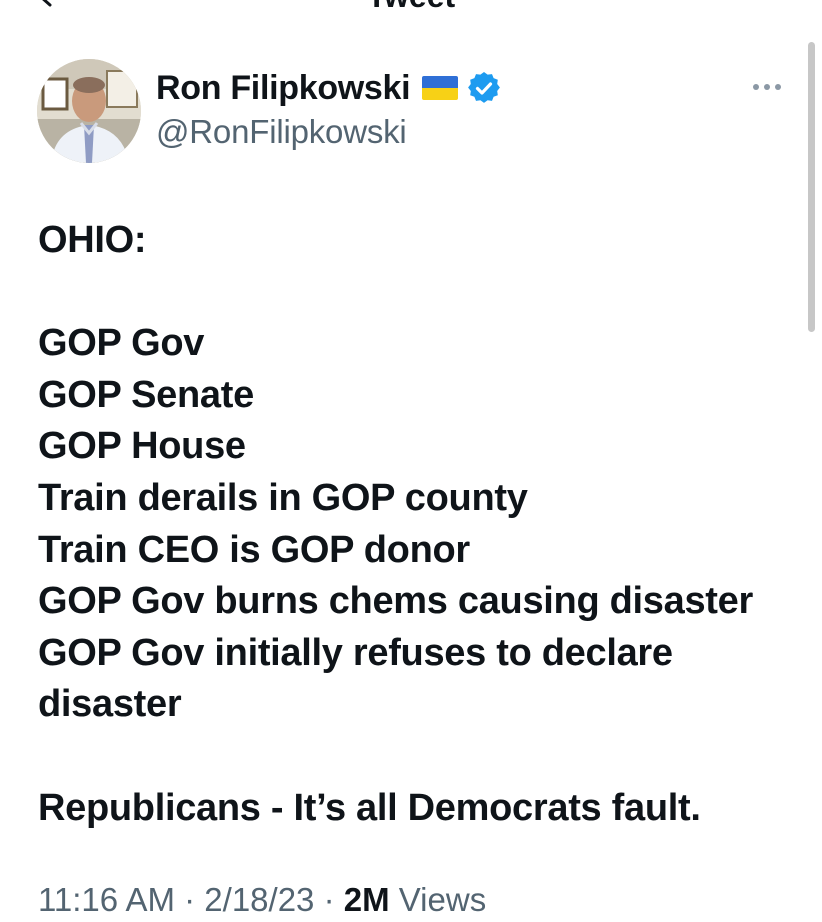 The width and height of the screenshot is (822, 922). Describe the element at coordinates (283, 88) in the screenshot. I see `author-display-name: Ron Filipkowski` at that location.